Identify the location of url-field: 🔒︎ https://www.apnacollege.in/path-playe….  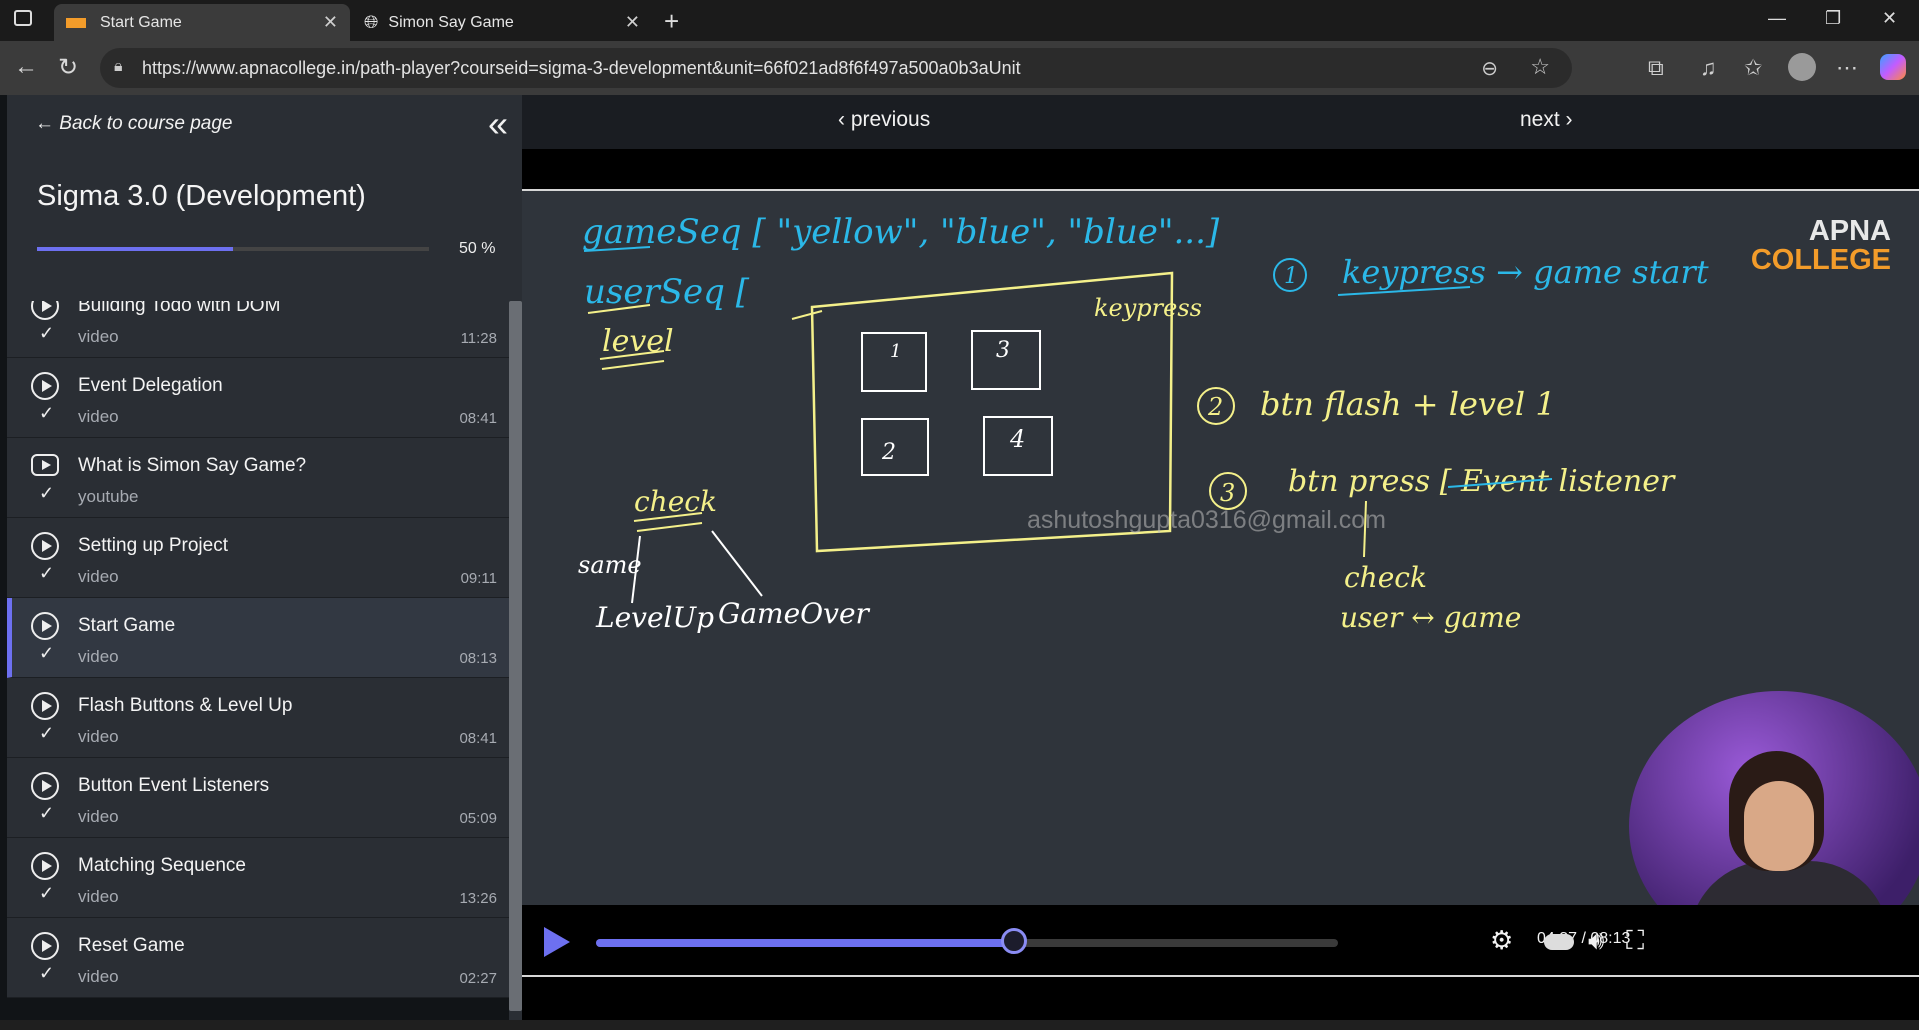
(836, 68).